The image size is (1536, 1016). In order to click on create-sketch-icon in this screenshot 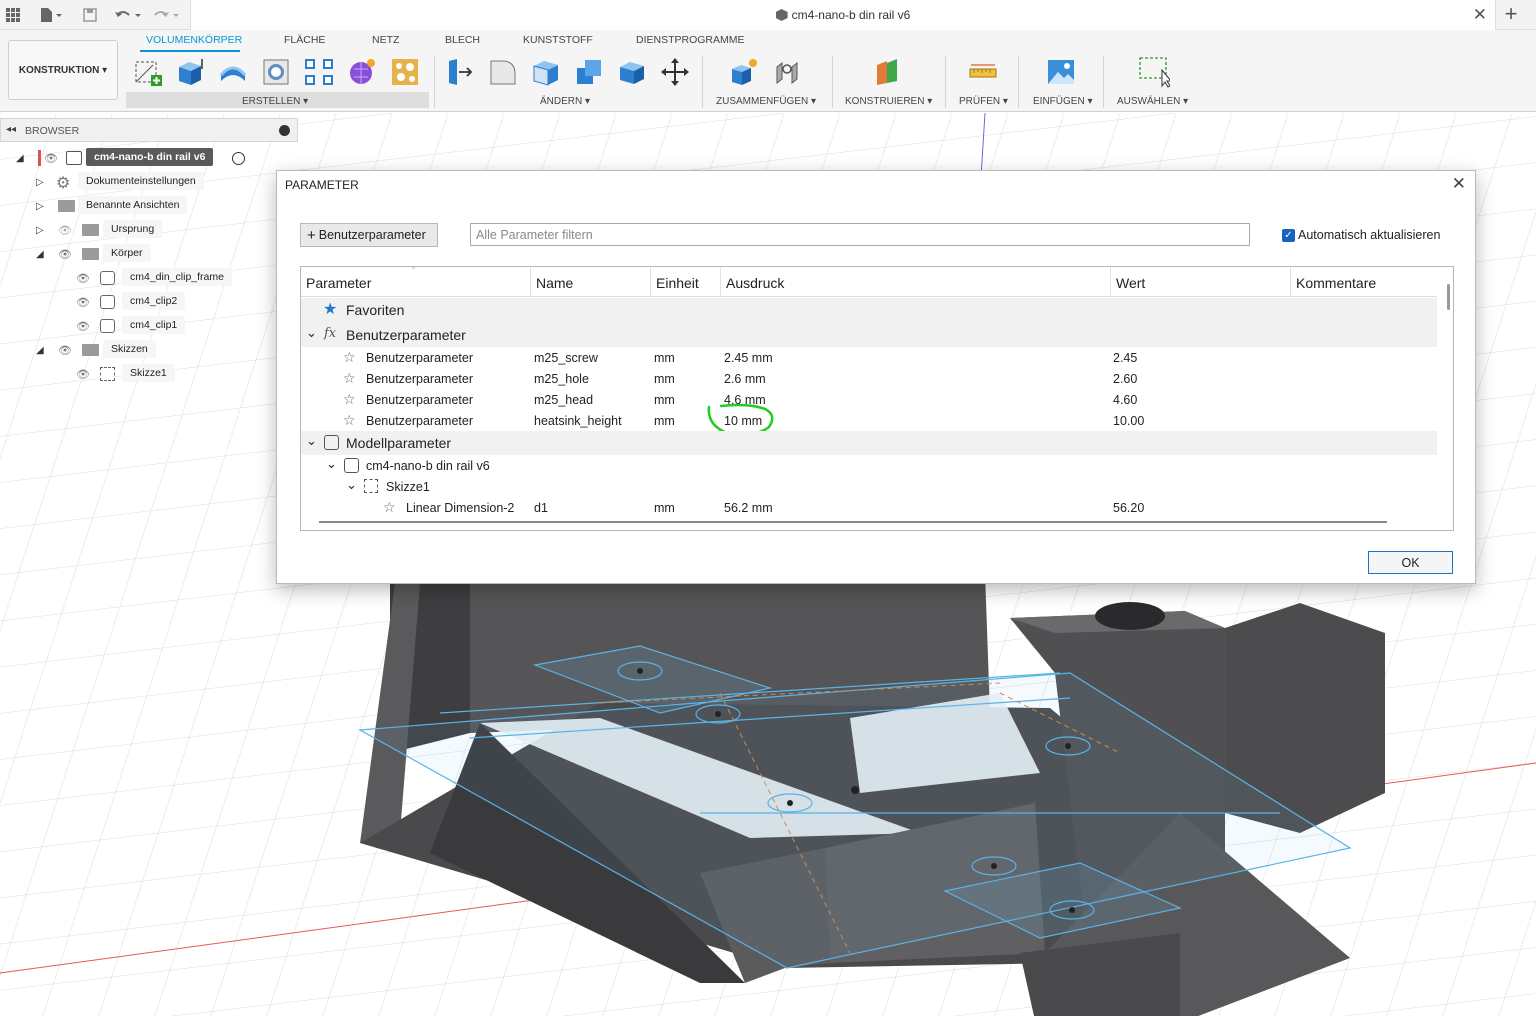, I will do `click(148, 72)`.